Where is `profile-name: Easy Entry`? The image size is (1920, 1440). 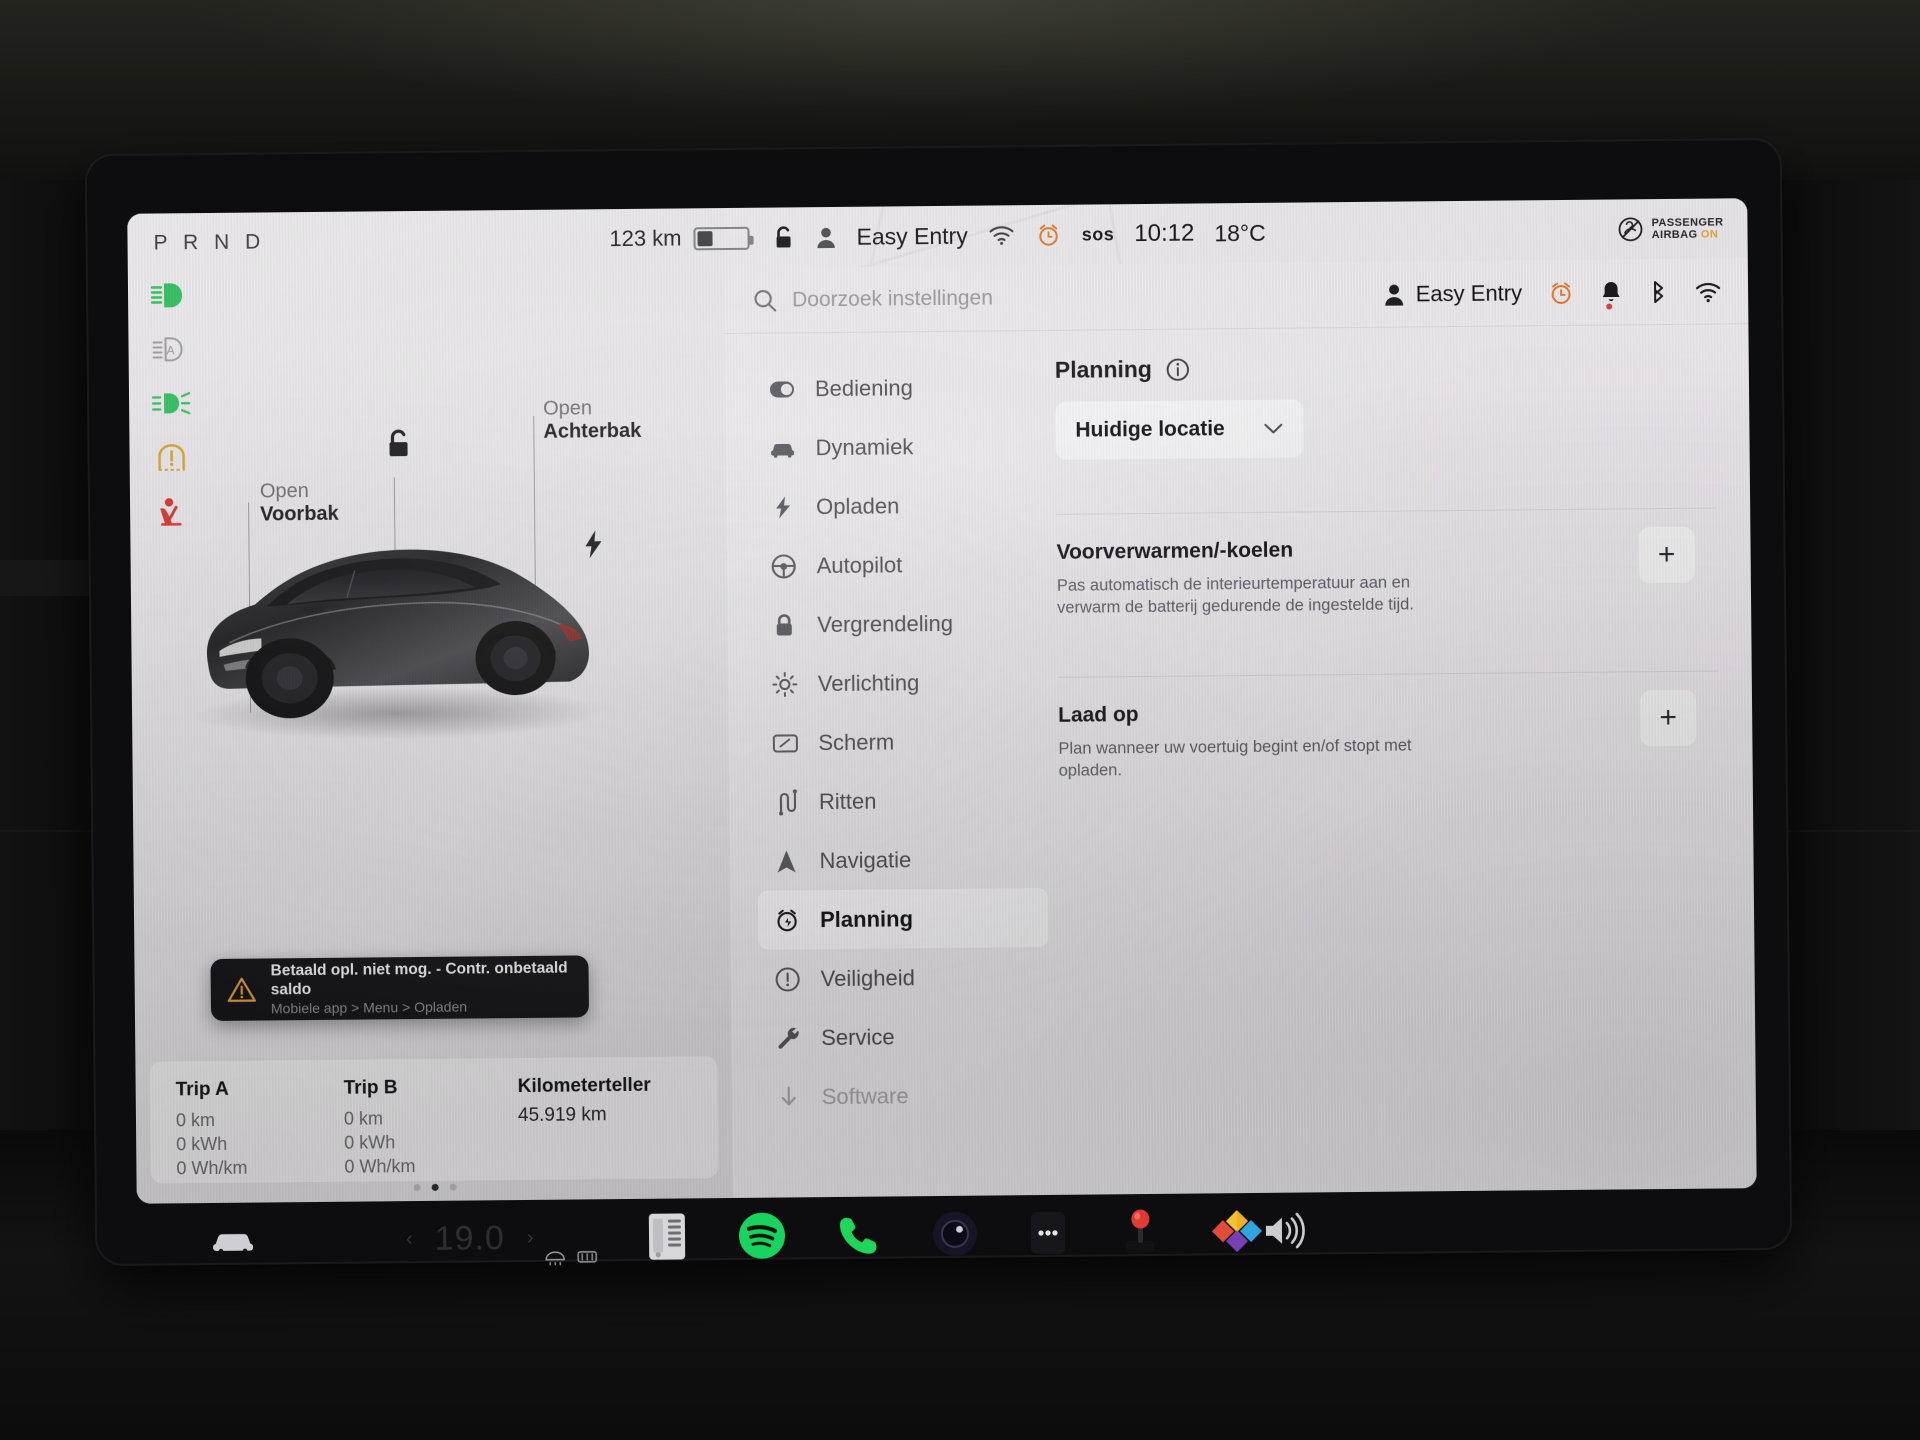
profile-name: Easy Entry is located at coordinates (911, 236).